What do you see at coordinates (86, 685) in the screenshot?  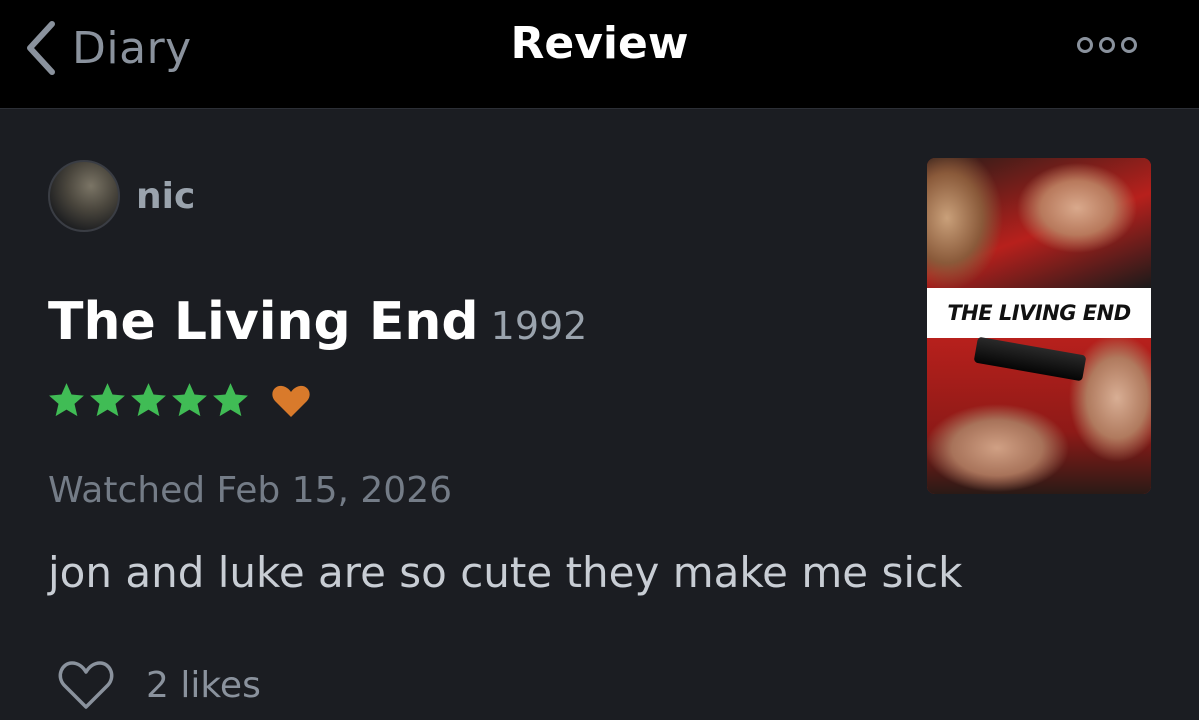 I see `heart-outline-icon` at bounding box center [86, 685].